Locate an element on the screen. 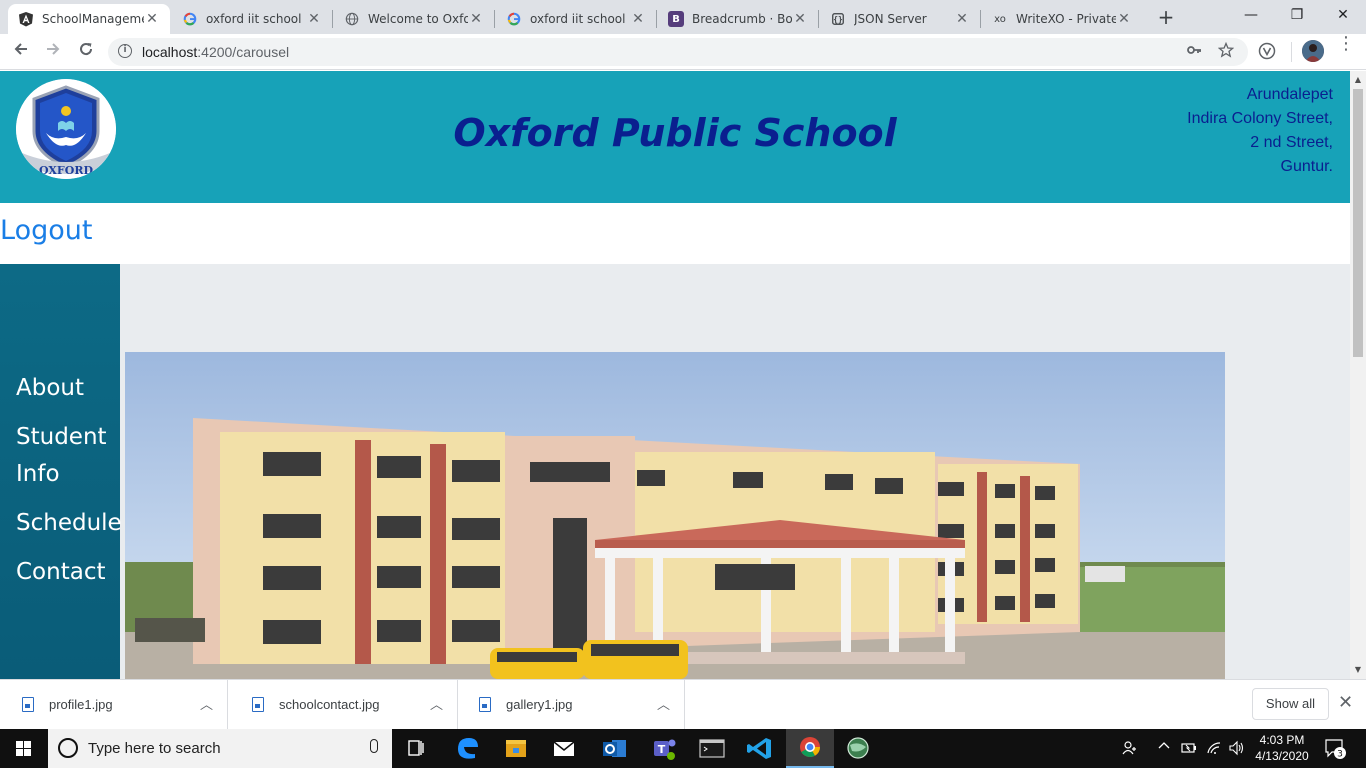  chrome-menu-icon: ⋮ is located at coordinates (1346, 49).